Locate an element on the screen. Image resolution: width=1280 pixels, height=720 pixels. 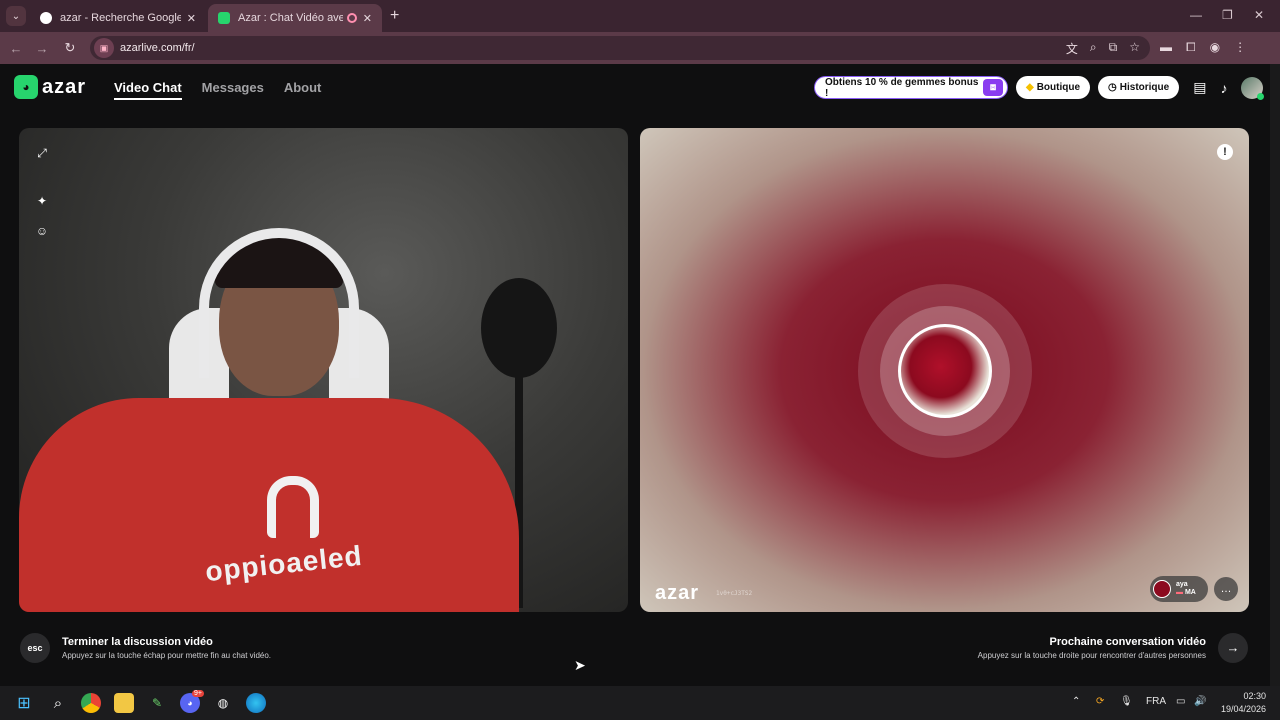
update-icon: ⟳ is located at coordinates (1100, 701).